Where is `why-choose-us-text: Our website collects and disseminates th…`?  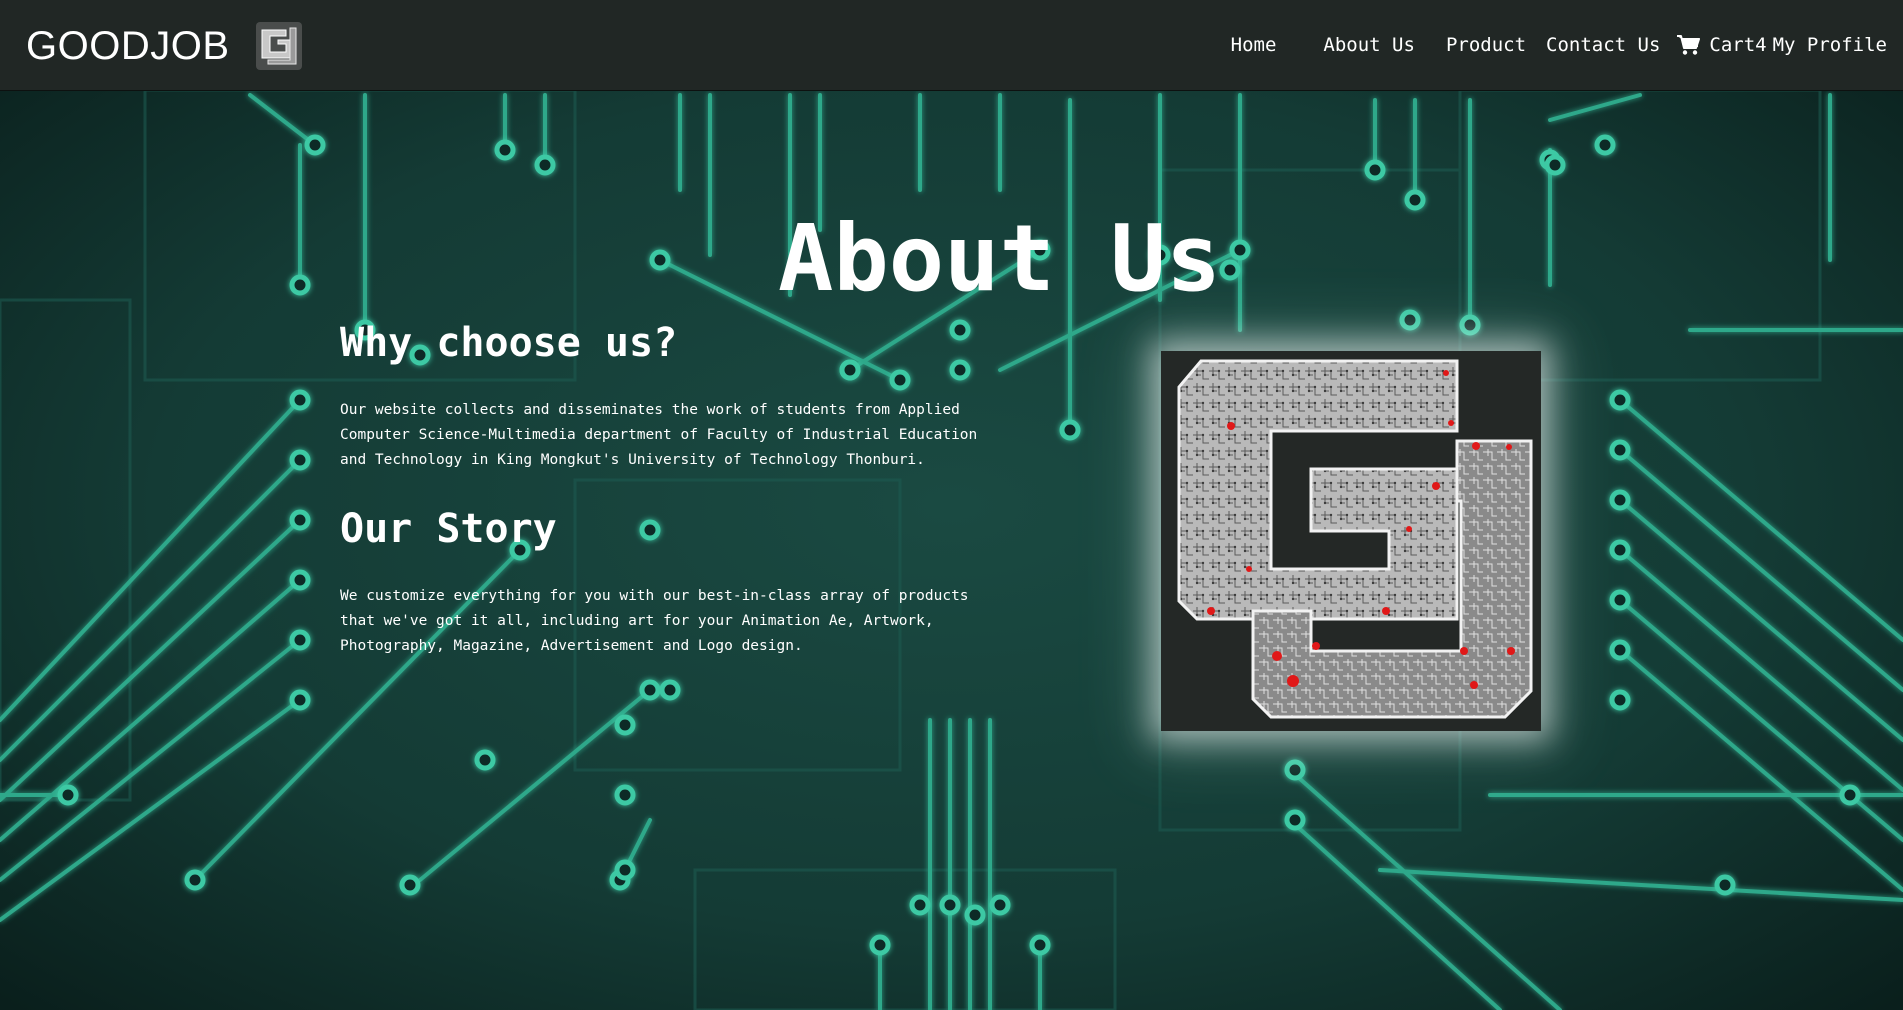 why-choose-us-text: Our website collects and disseminates th… is located at coordinates (659, 435).